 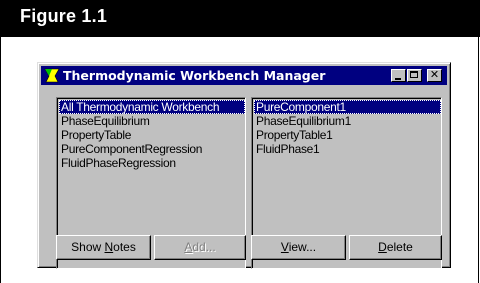 I want to click on app-icon, so click(x=52, y=75).